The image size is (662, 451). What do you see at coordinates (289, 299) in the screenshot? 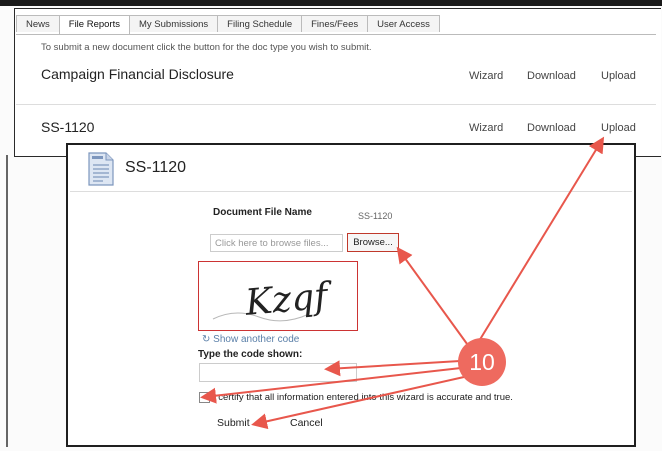
I see `svg-text: Kzqf` at bounding box center [289, 299].